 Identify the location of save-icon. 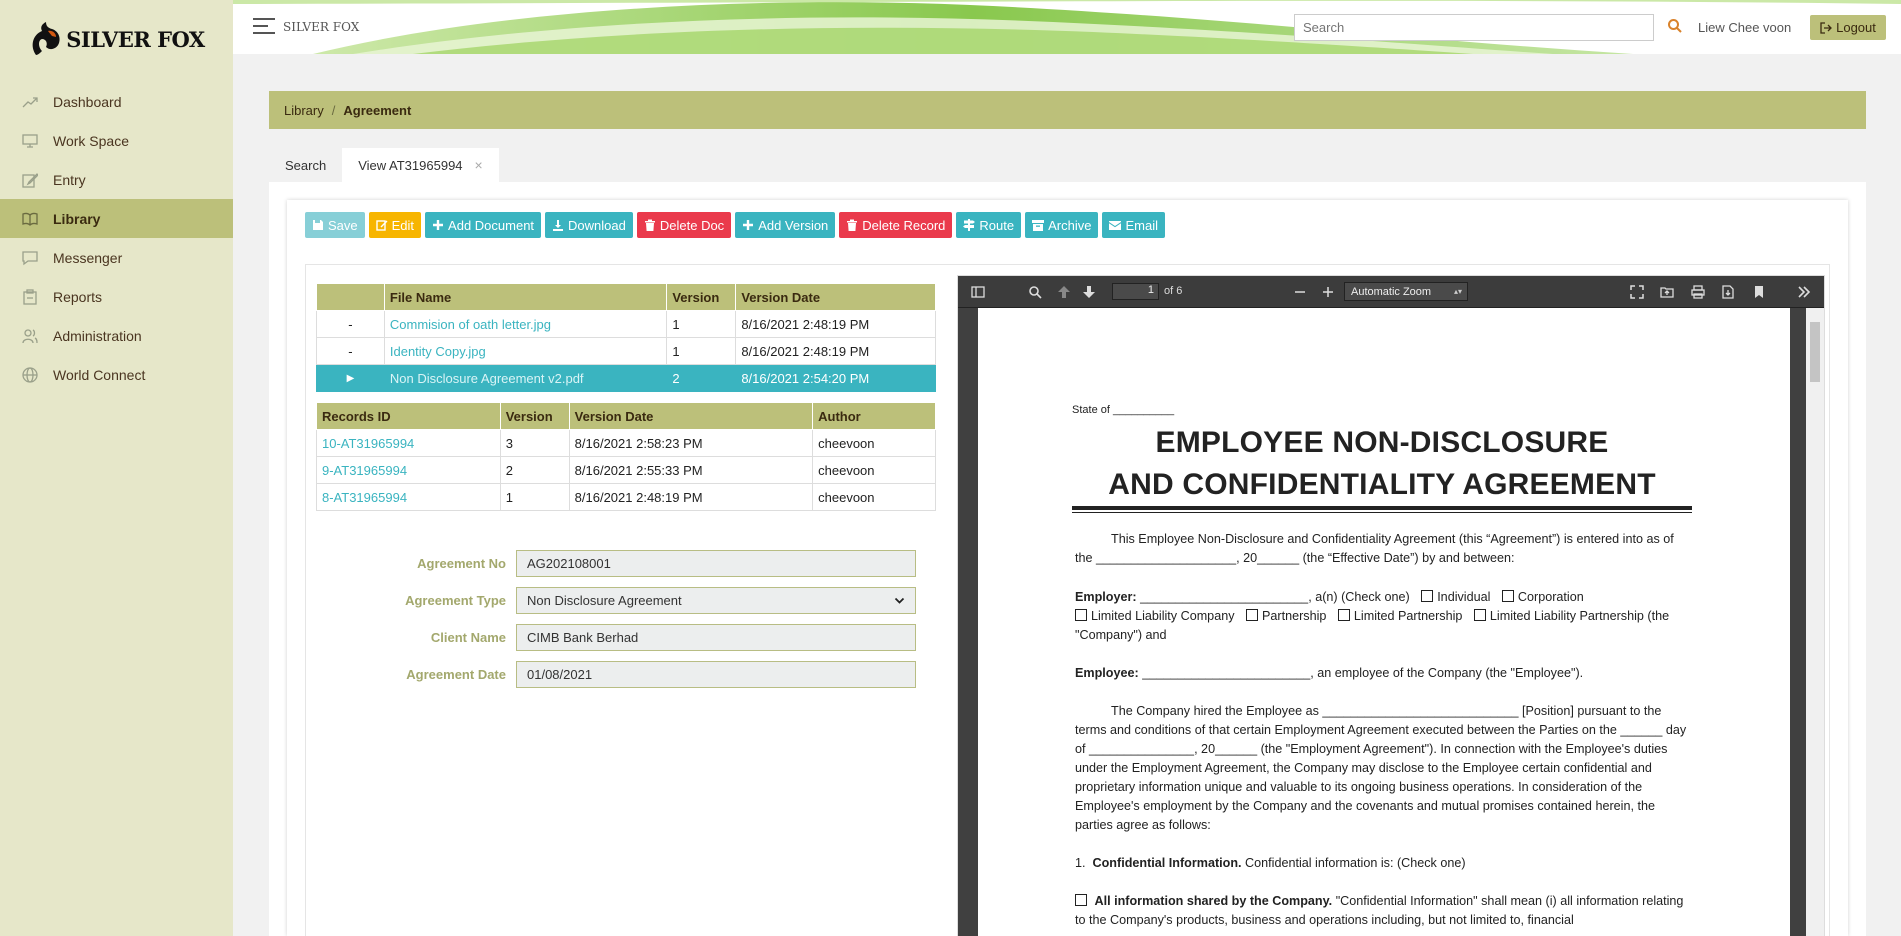
(318, 225).